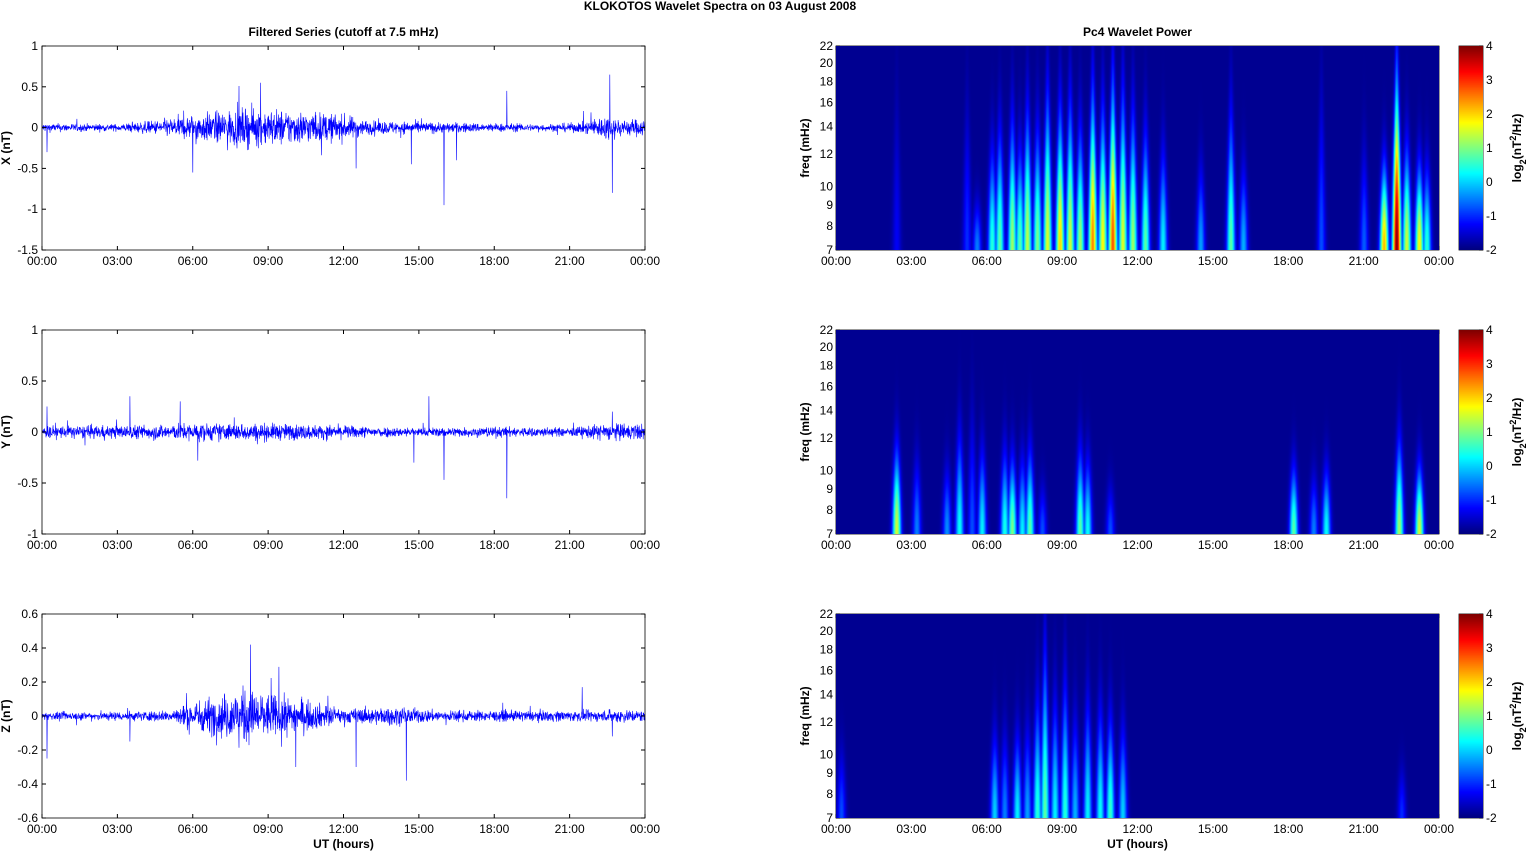  What do you see at coordinates (27, 168) in the screenshot?
I see `y-tick-label: -0.5` at bounding box center [27, 168].